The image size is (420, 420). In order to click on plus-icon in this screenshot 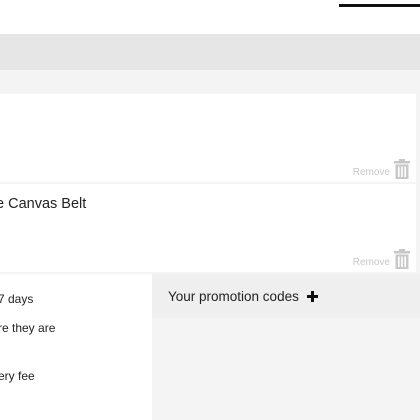, I will do `click(312, 296)`.